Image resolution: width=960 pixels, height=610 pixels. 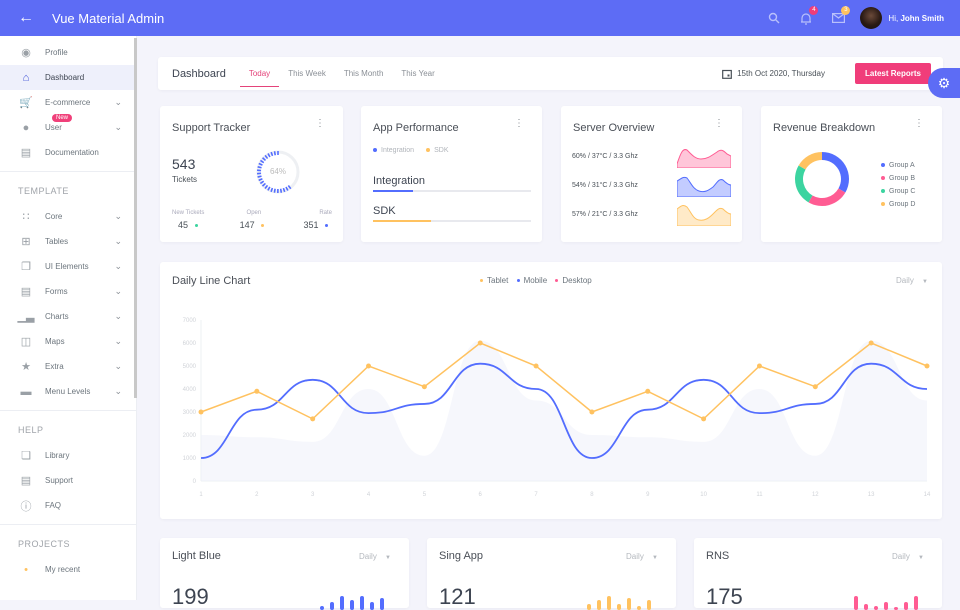 What do you see at coordinates (135, 218) in the screenshot?
I see `sidebar-scrollbar` at bounding box center [135, 218].